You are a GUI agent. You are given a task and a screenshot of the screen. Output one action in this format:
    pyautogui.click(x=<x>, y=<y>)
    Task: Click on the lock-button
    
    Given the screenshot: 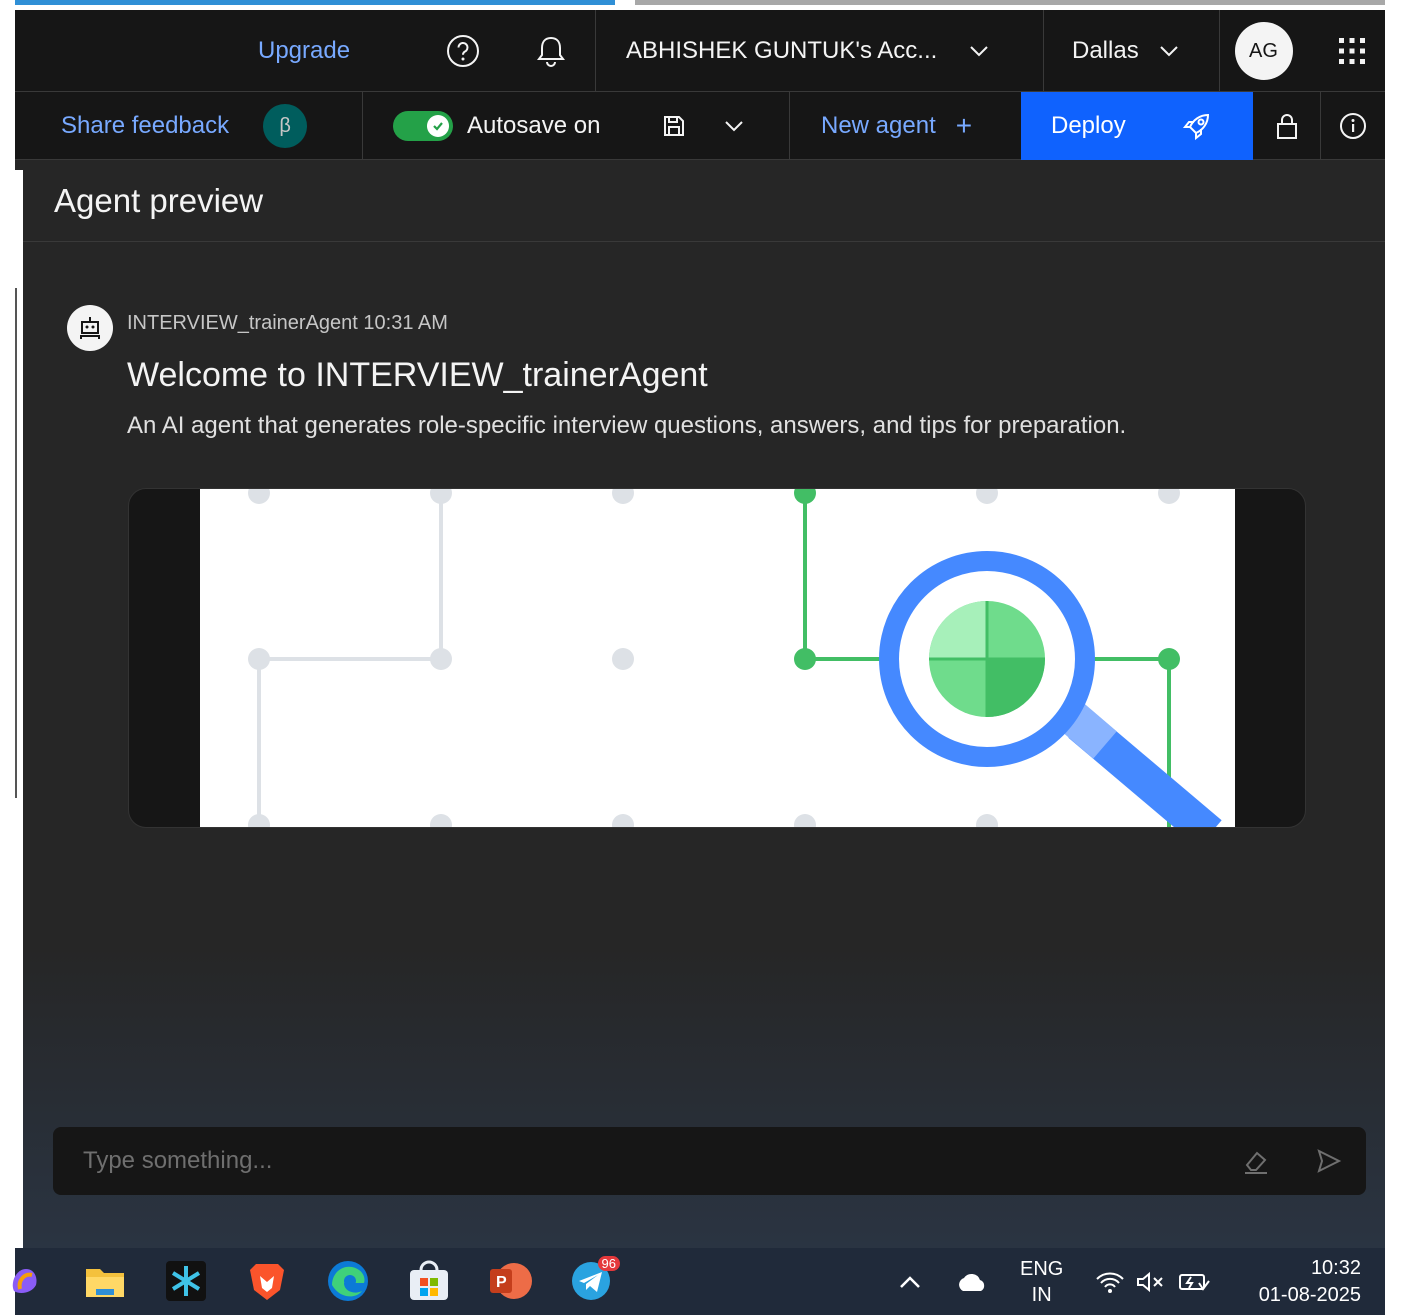 What is the action you would take?
    pyautogui.click(x=1287, y=126)
    